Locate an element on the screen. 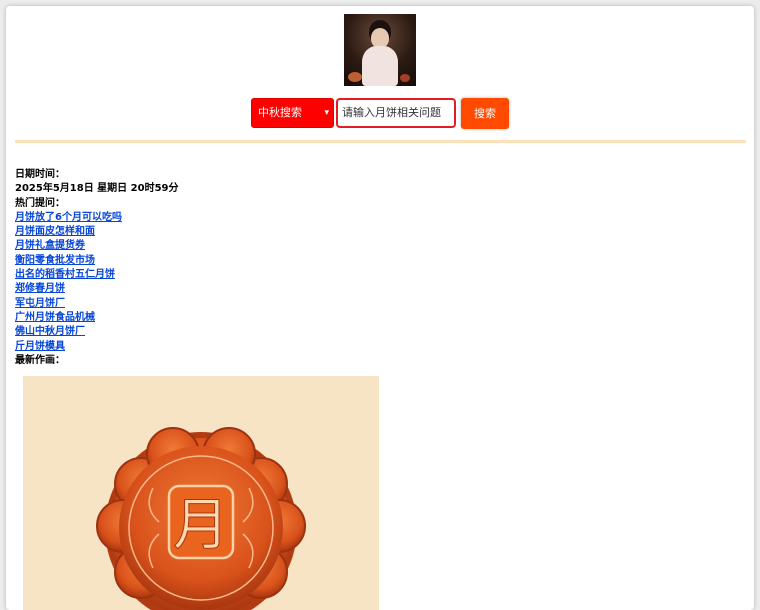 This screenshot has width=760, height=610. avatar is located at coordinates (380, 50).